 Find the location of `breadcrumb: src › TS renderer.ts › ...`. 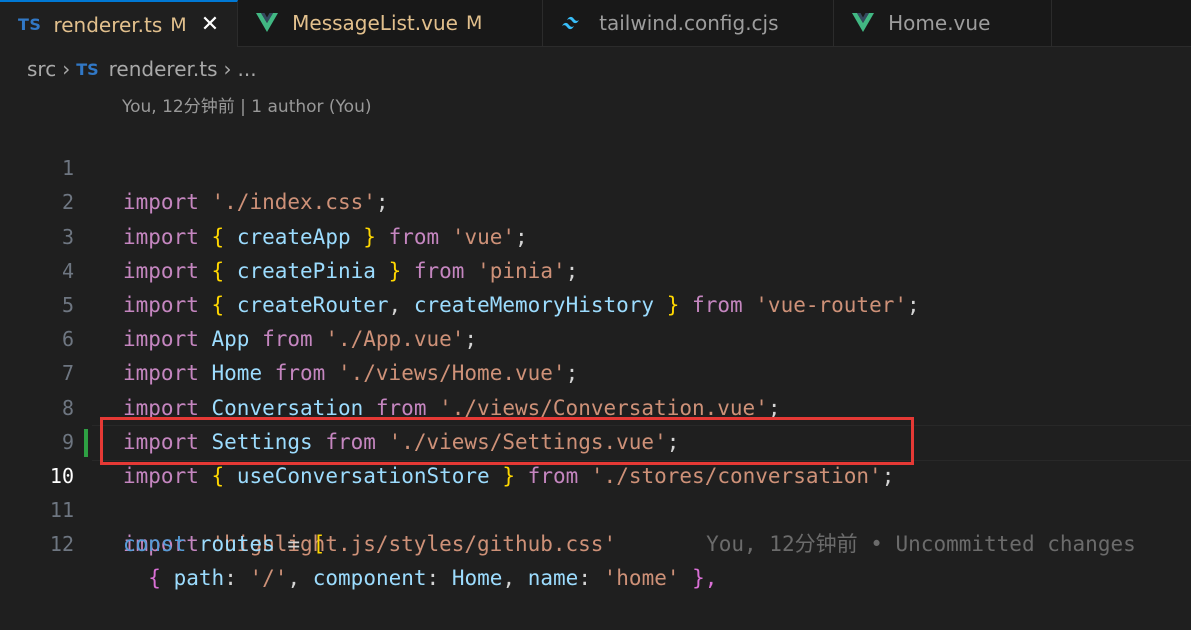

breadcrumb: src › TS renderer.ts › ... is located at coordinates (595, 69).